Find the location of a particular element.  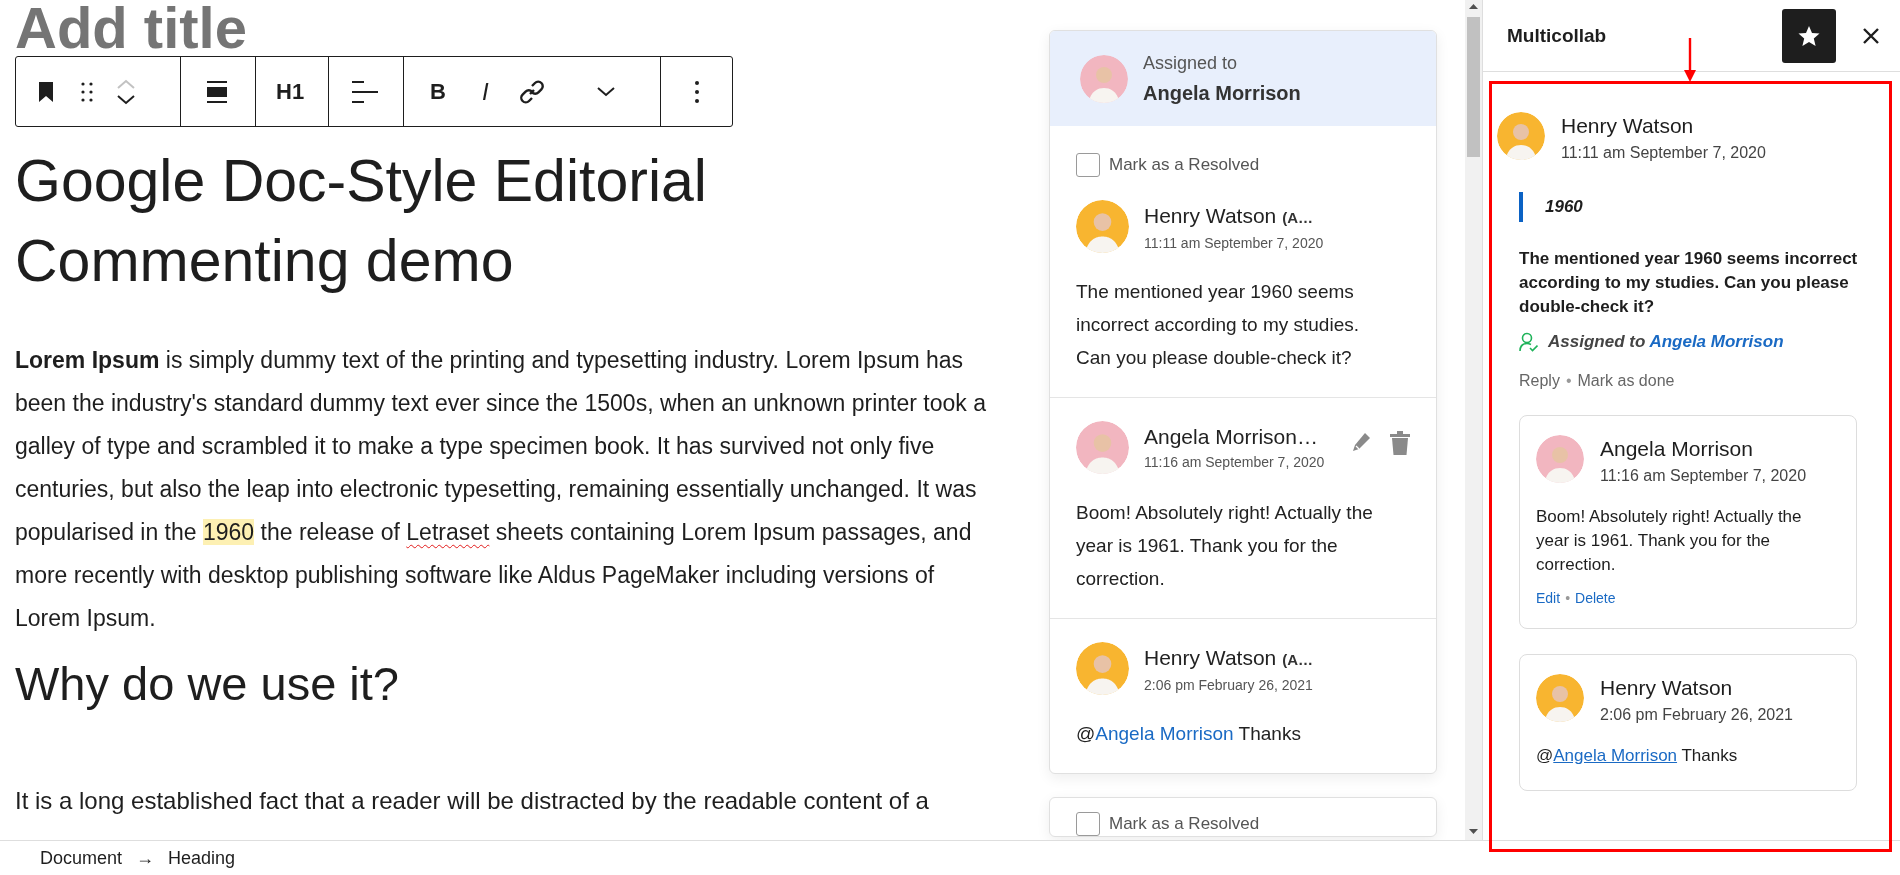

reply-link: Reply is located at coordinates (1539, 381).